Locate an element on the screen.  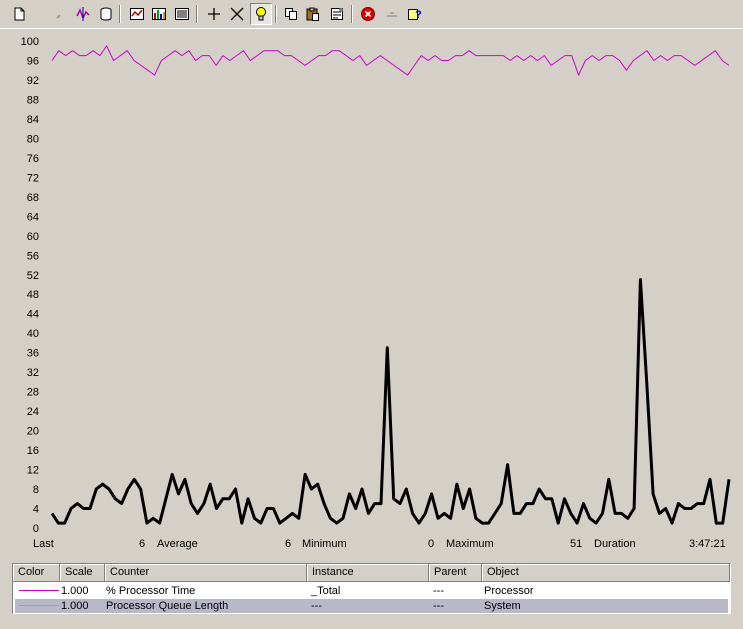
freeze-display-button is located at coordinates (368, 14).